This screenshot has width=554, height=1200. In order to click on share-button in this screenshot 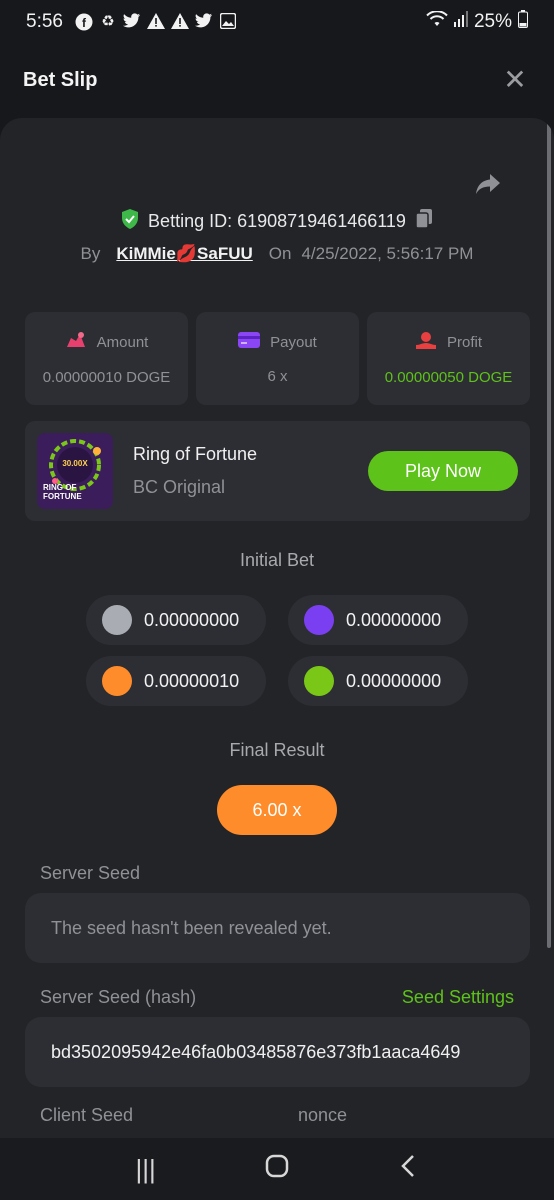, I will do `click(488, 184)`.